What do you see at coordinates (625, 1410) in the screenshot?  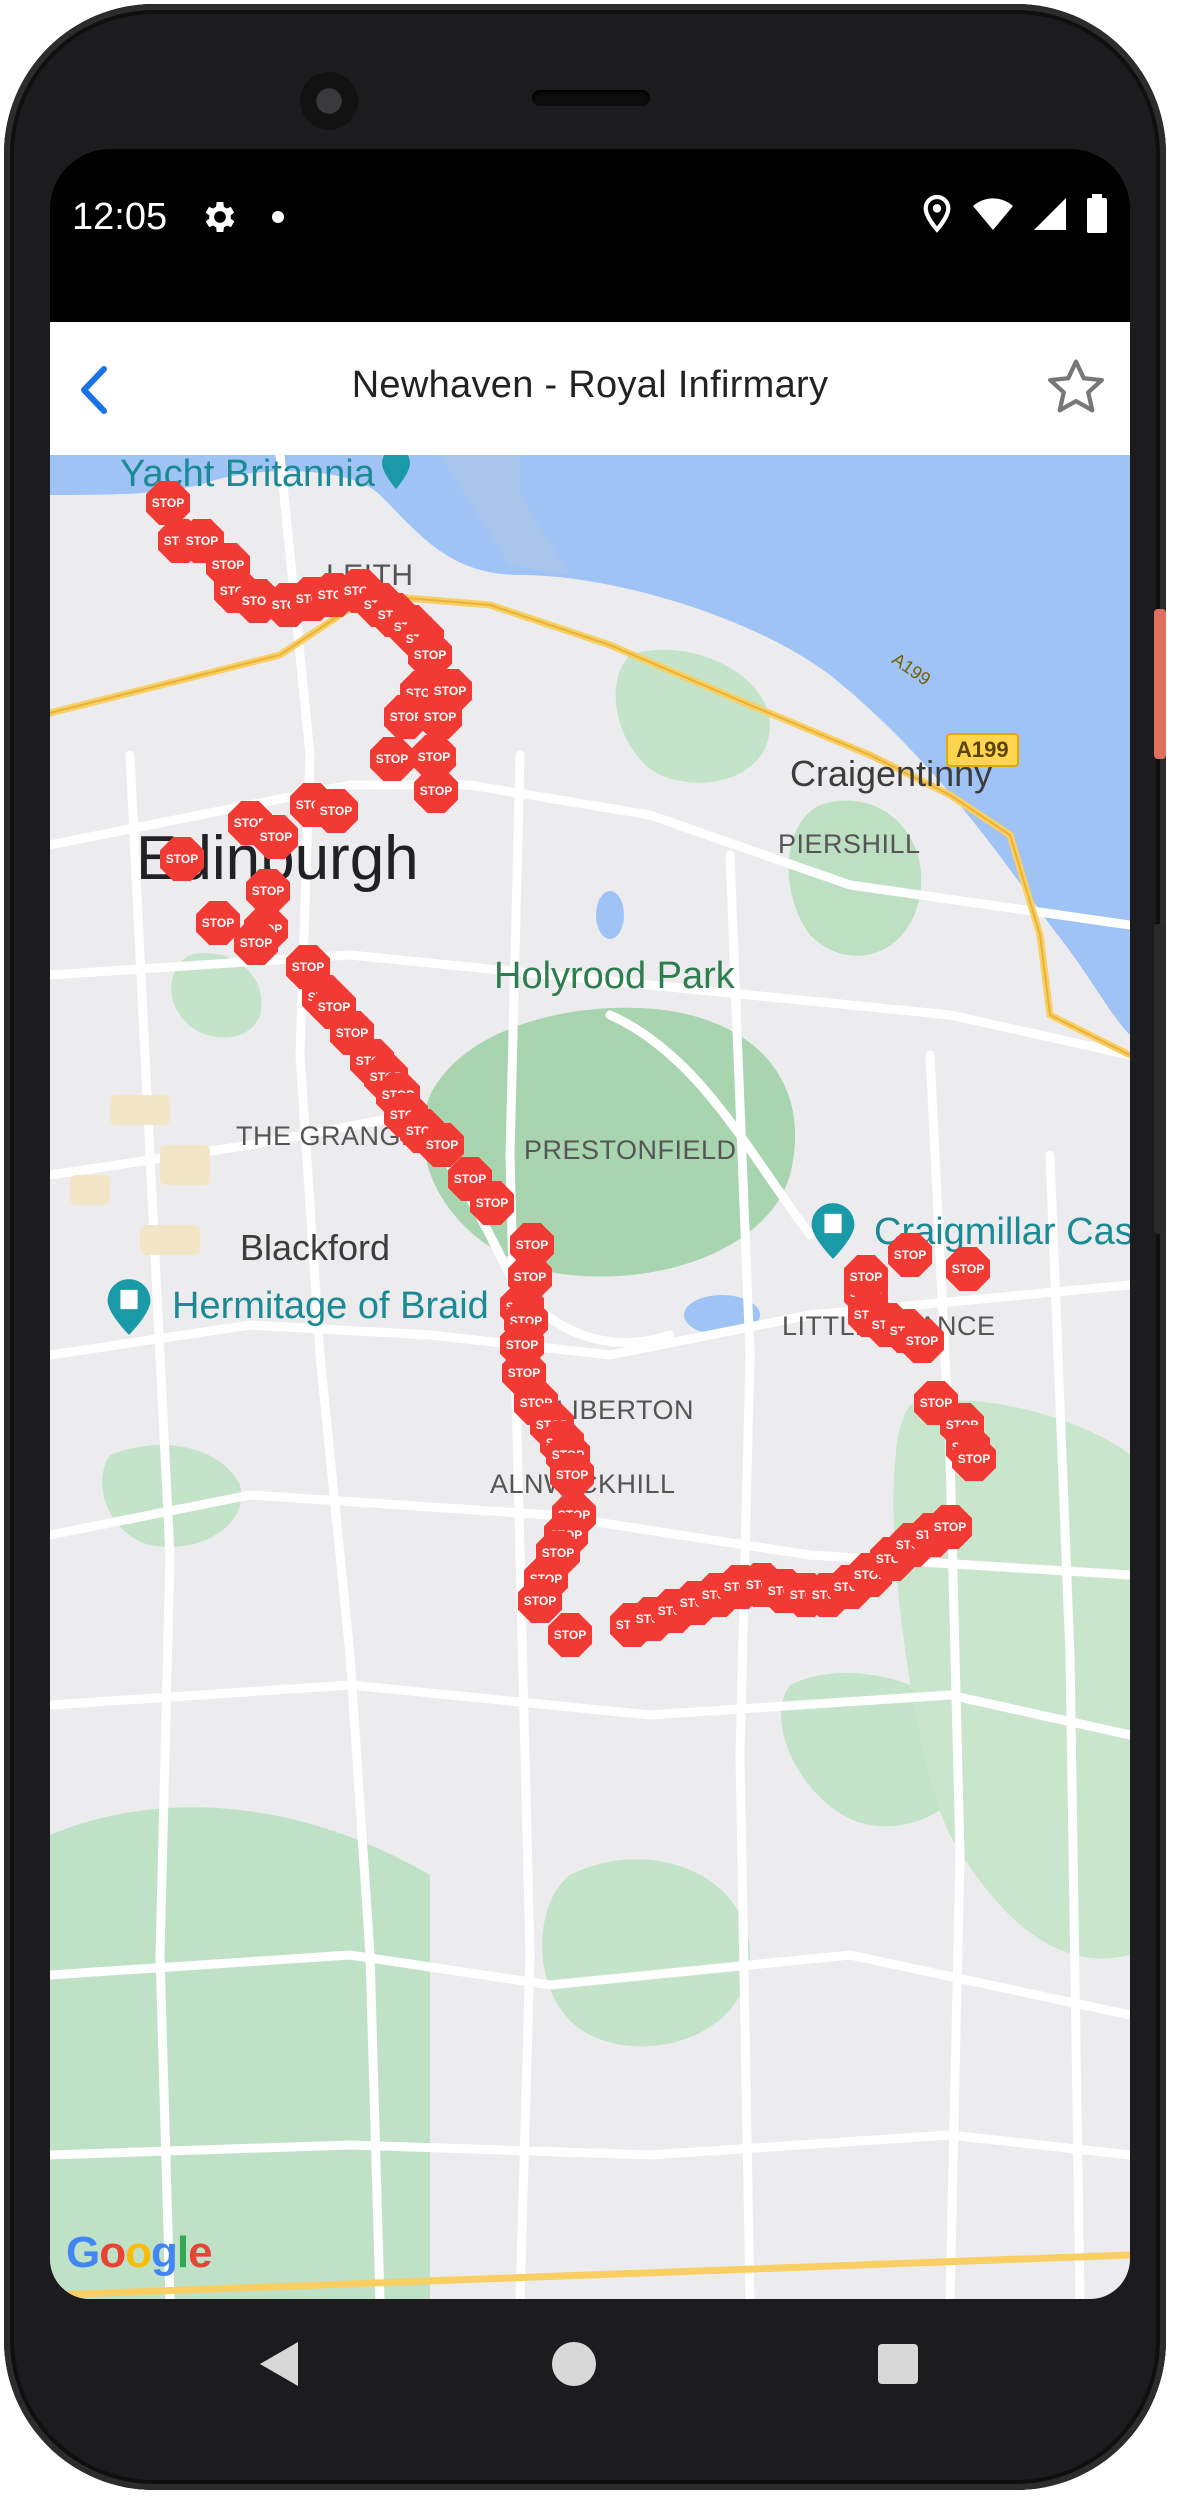 I see `map-label-liberton: LIBERTON` at bounding box center [625, 1410].